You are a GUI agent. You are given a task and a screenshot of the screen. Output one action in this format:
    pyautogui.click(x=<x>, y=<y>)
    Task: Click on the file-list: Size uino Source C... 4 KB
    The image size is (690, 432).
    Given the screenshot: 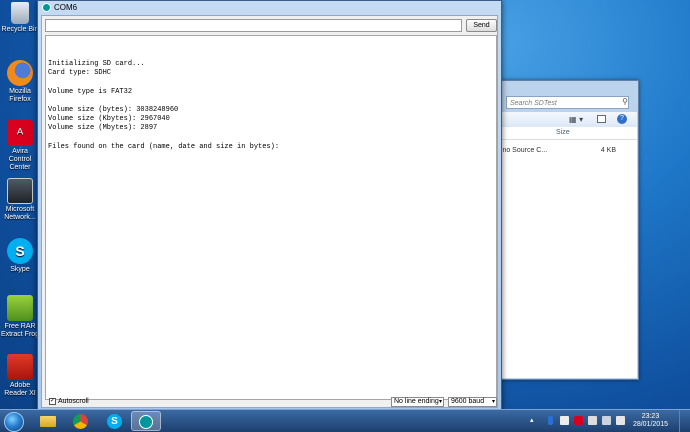 What is the action you would take?
    pyautogui.click(x=567, y=252)
    